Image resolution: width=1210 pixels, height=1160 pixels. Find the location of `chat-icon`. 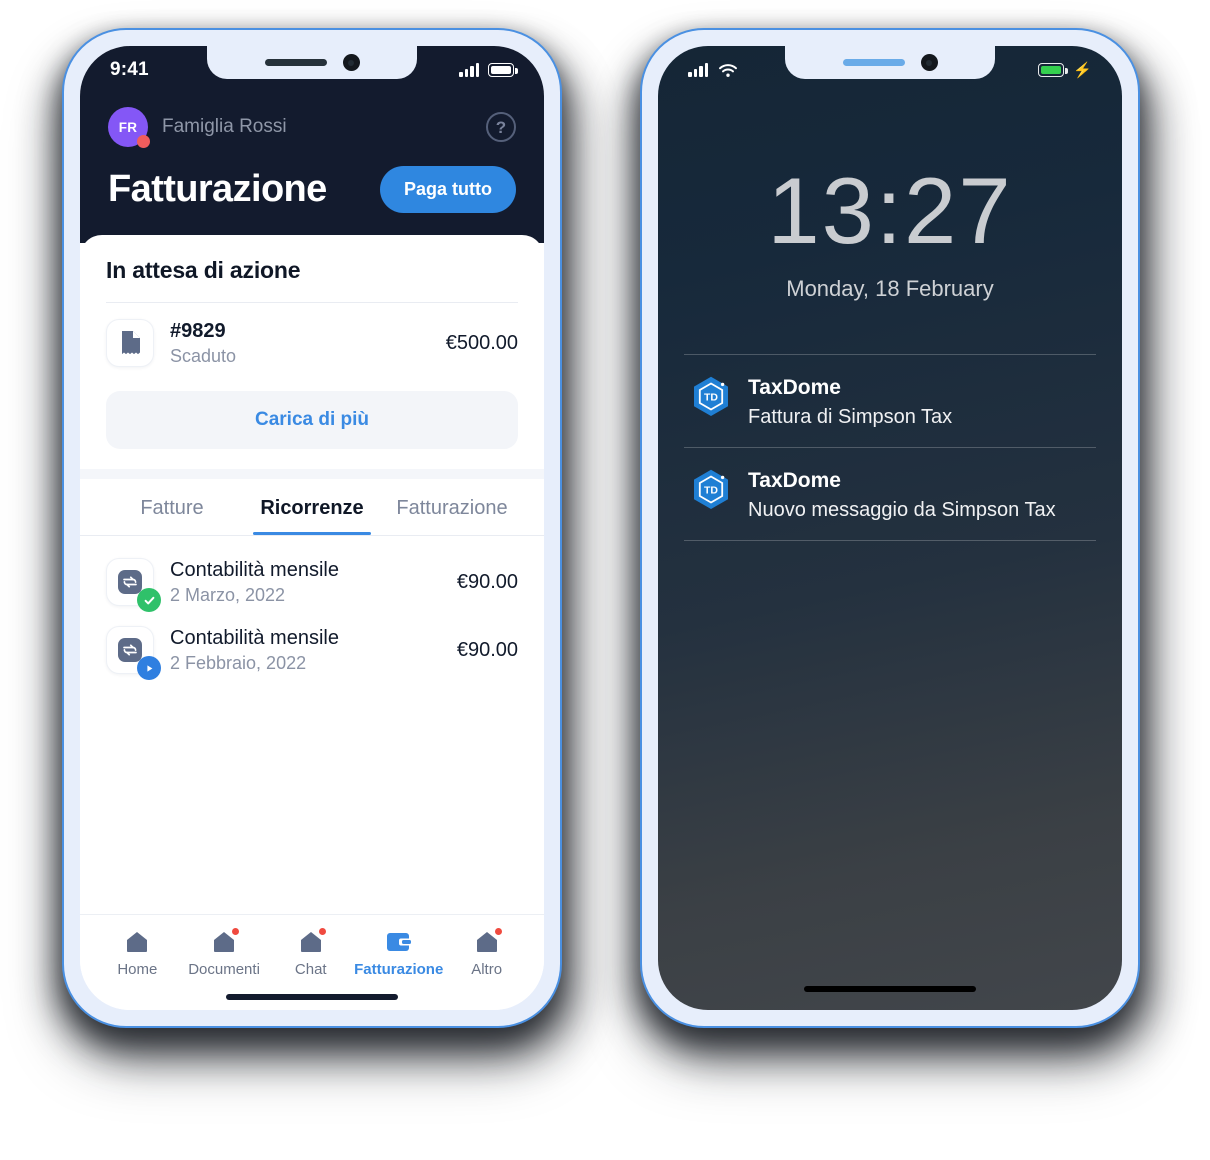

chat-icon is located at coordinates (311, 941).